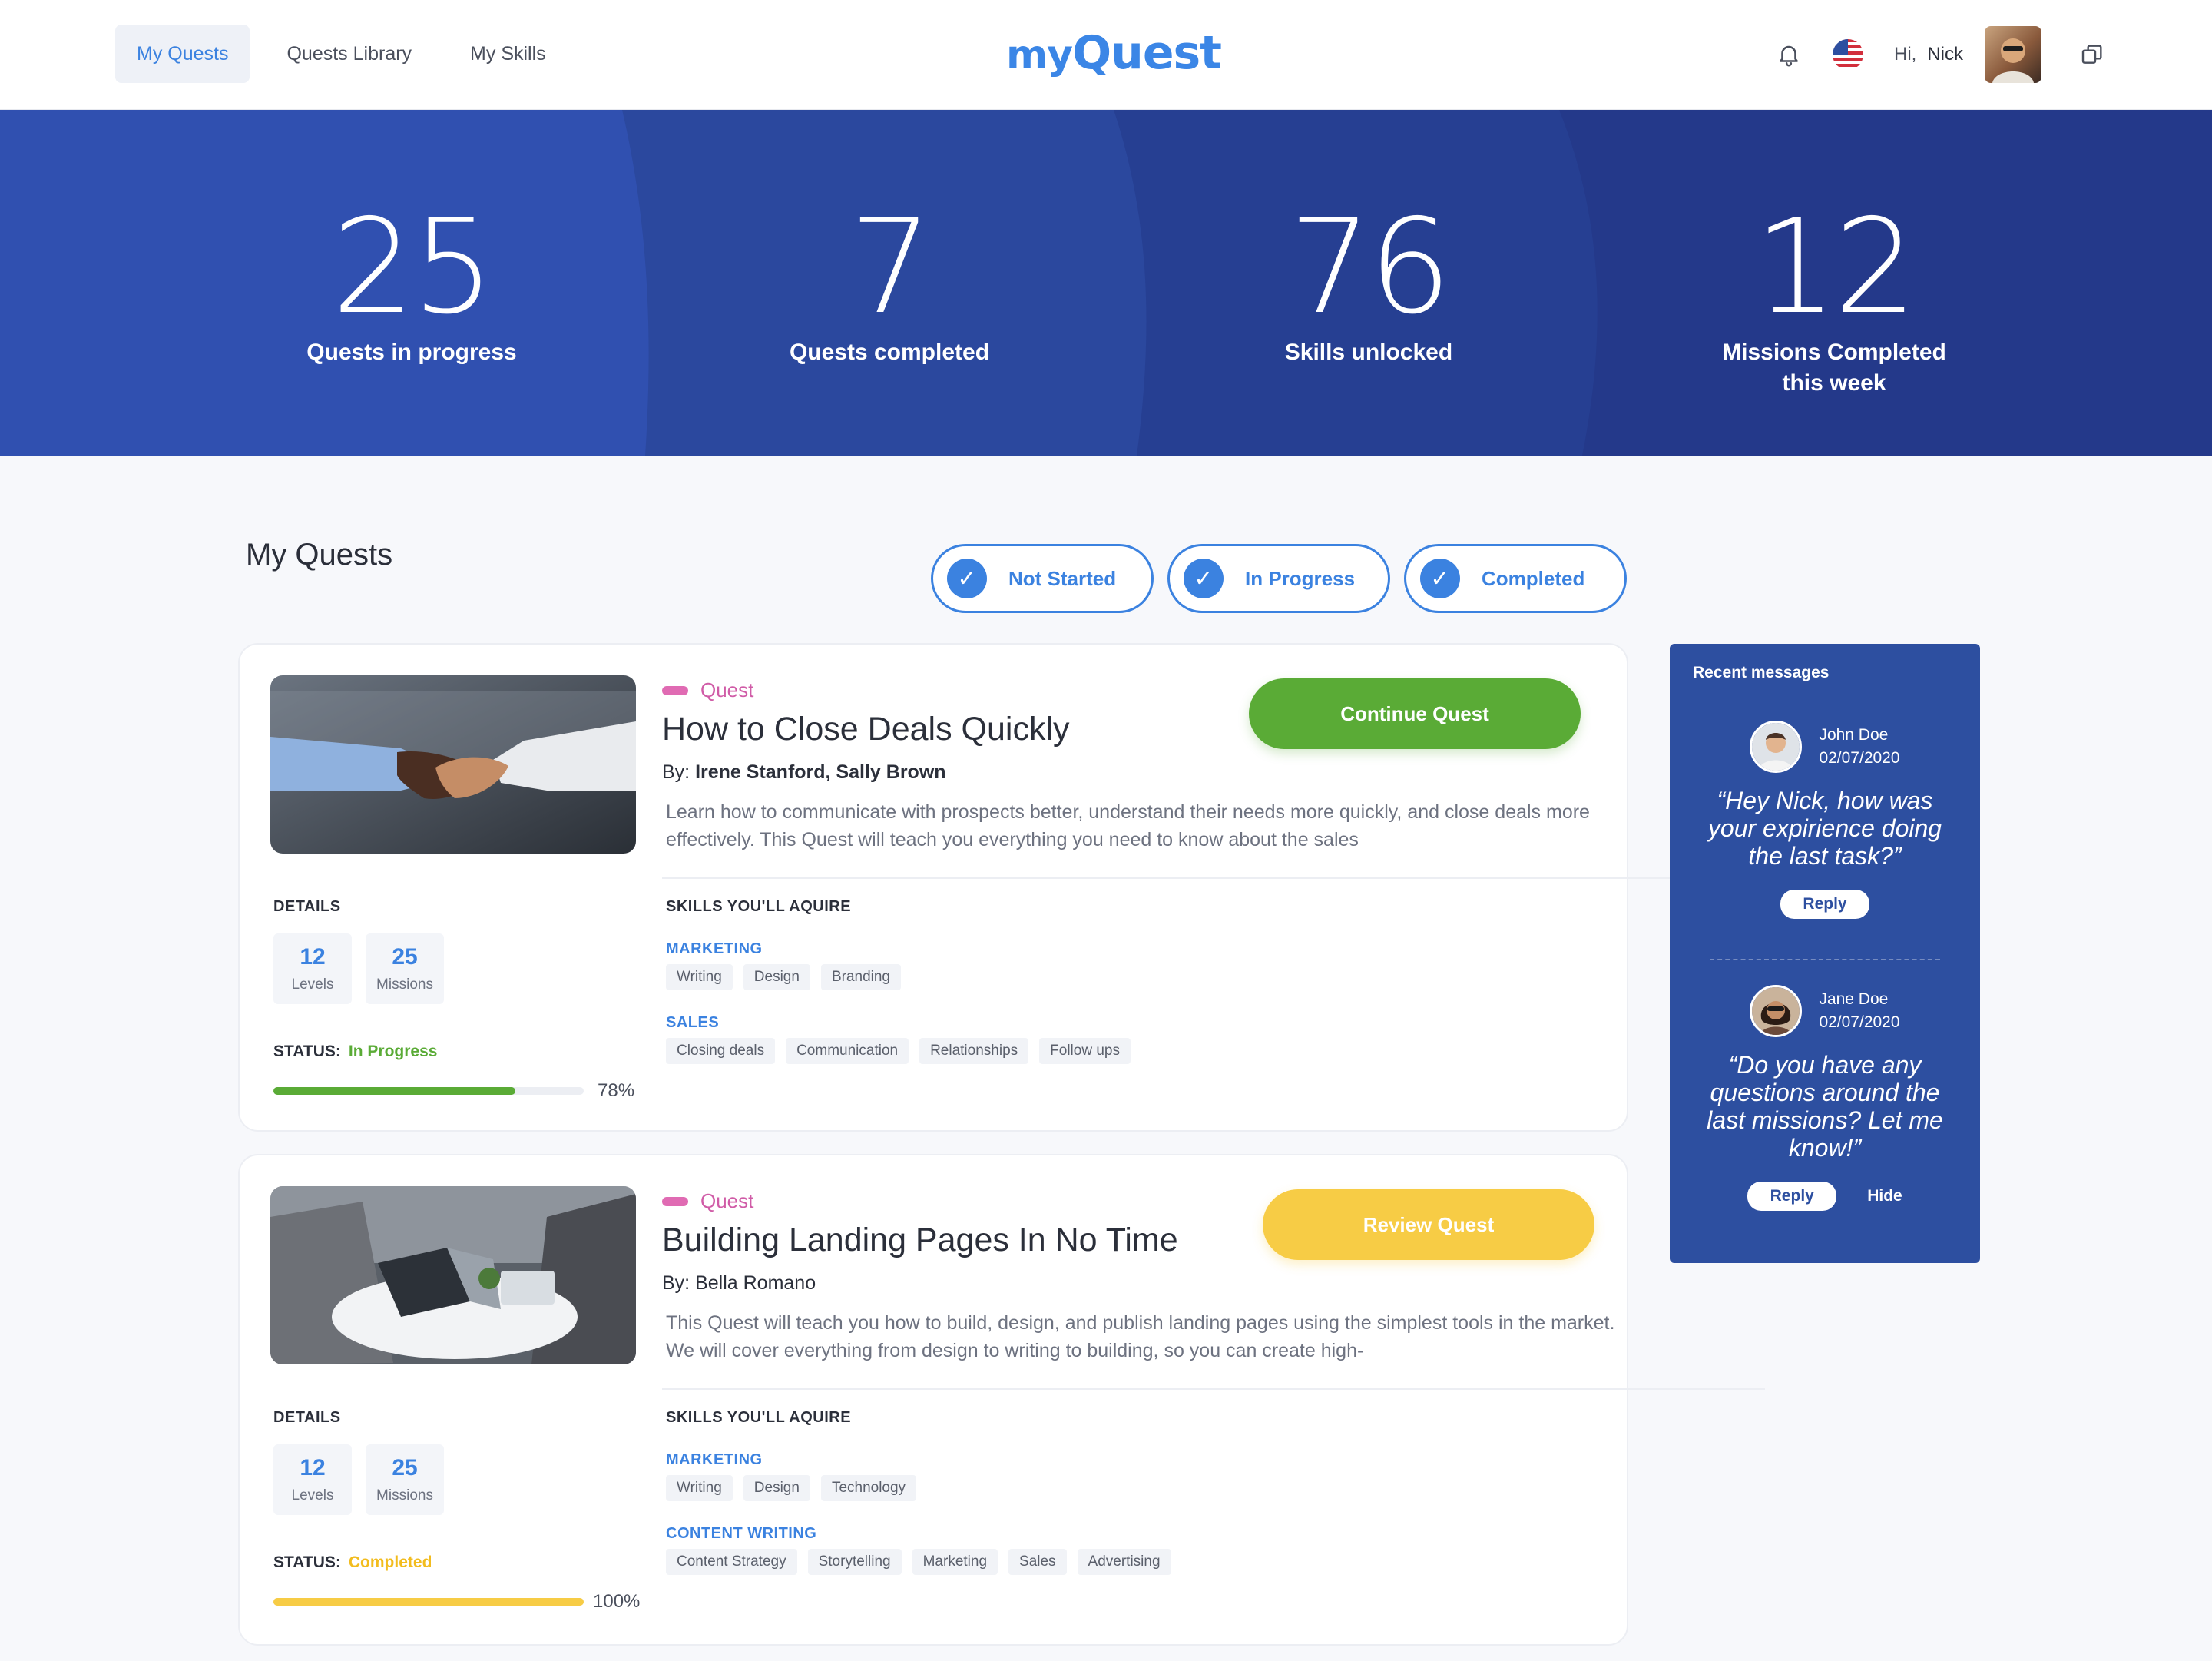 The height and width of the screenshot is (1661, 2212). Describe the element at coordinates (1762, 672) in the screenshot. I see `messages-heading: Recent messages` at that location.